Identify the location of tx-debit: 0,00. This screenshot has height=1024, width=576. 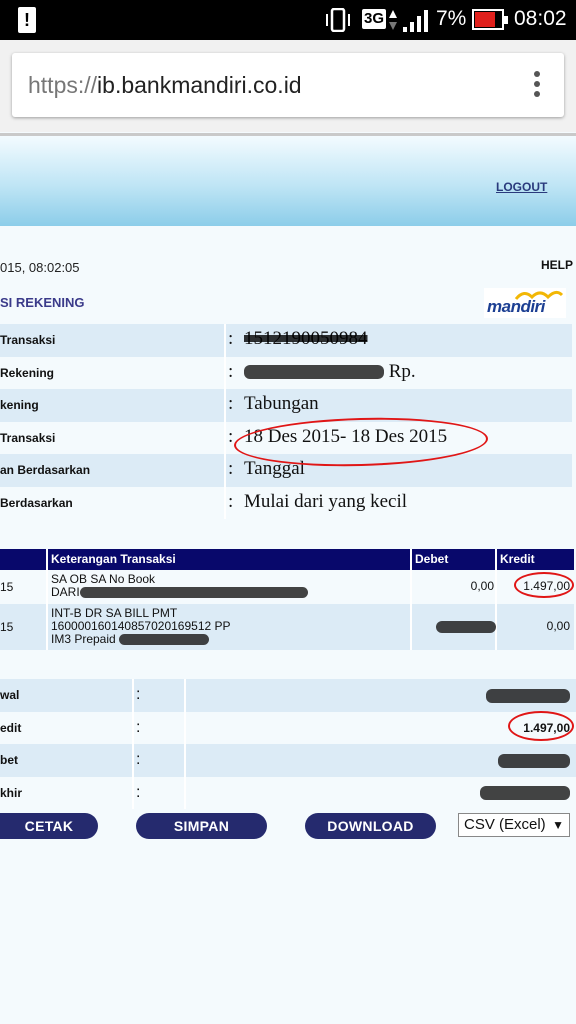
(482, 586).